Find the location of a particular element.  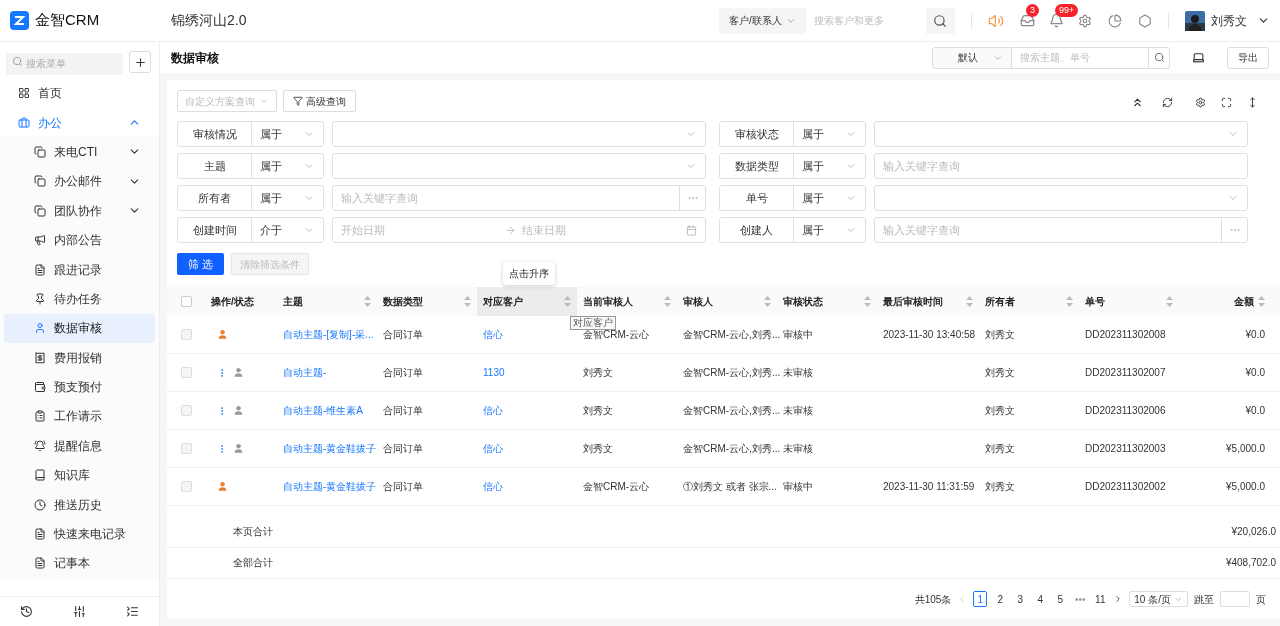

subject-link: 自动主题-维生素A is located at coordinates (323, 410).